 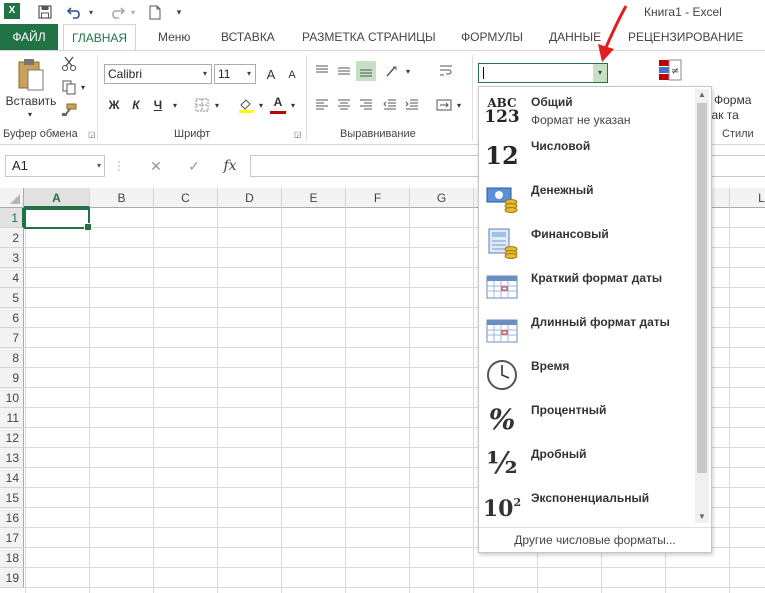 I want to click on select-all-button, so click(x=12, y=198).